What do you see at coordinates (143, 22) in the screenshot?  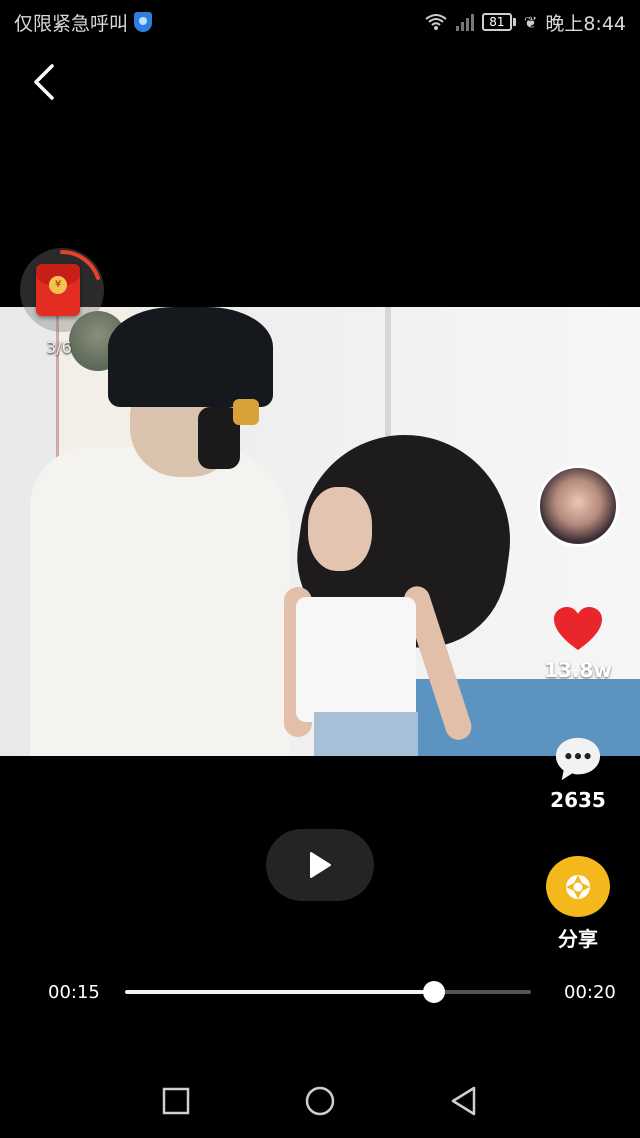 I see `shield-icon` at bounding box center [143, 22].